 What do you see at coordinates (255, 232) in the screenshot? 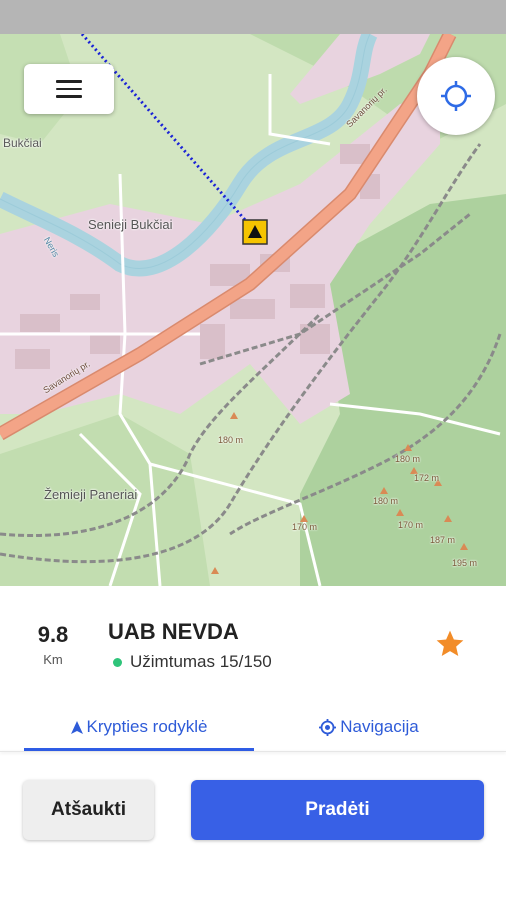
I see `destination-marker-icon` at bounding box center [255, 232].